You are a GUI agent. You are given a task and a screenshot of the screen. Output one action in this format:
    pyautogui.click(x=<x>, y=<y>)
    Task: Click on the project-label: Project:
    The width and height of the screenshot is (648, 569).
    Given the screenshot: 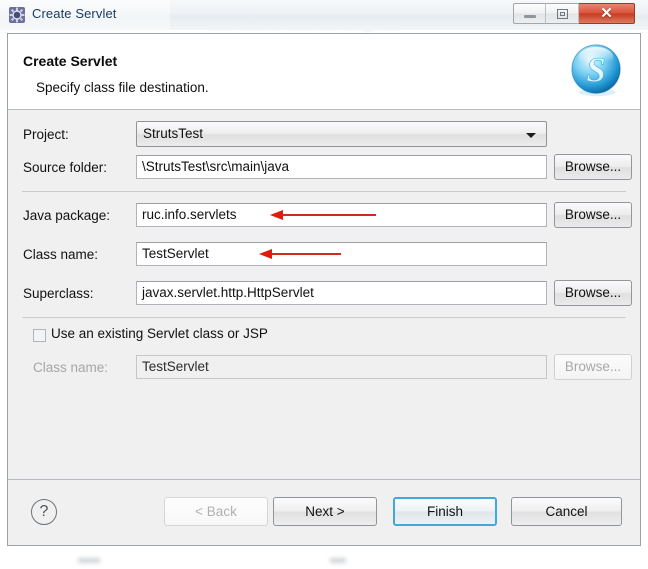 What is the action you would take?
    pyautogui.click(x=46, y=134)
    